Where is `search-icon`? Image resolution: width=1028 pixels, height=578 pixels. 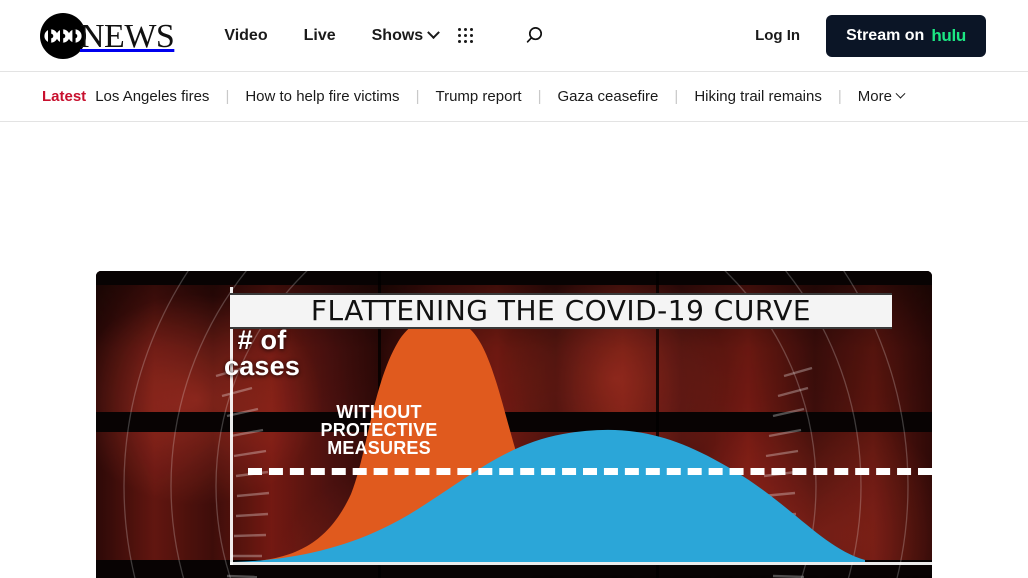 search-icon is located at coordinates (534, 36).